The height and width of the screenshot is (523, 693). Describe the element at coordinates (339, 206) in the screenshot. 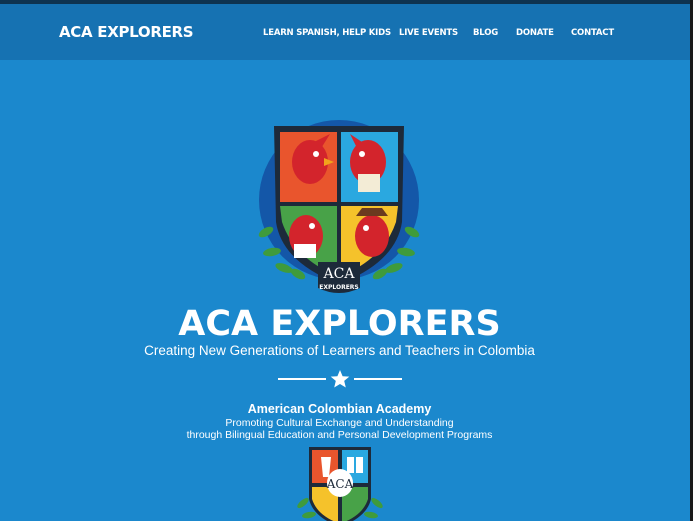

I see `aca-crest-logo: ACA EXPLORERS` at that location.